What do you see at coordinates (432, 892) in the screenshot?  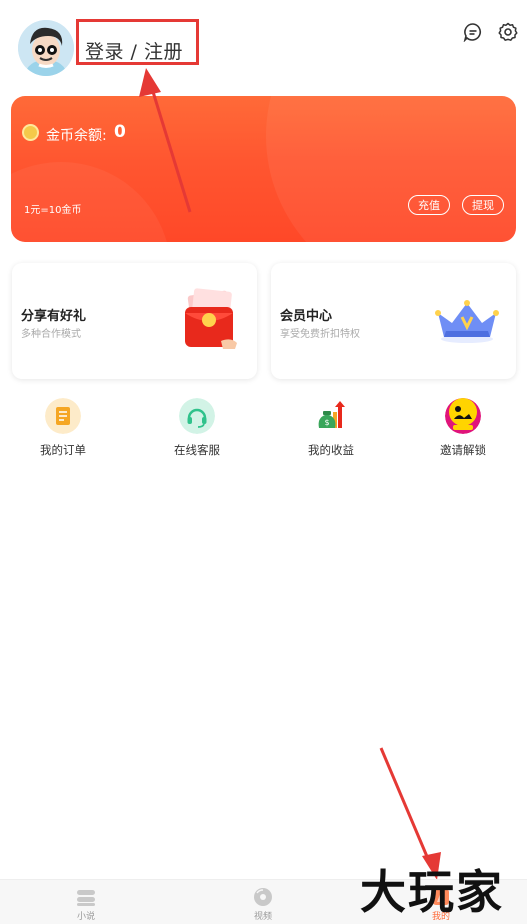 I see `watermark: 大玩家` at bounding box center [432, 892].